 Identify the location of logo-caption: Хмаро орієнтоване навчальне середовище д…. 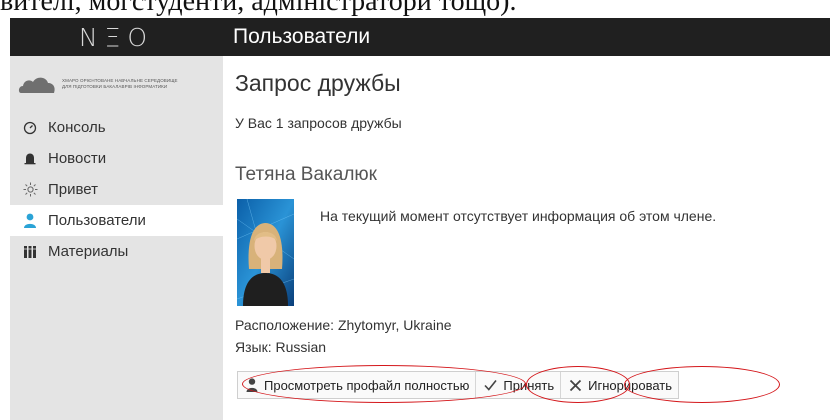
(120, 83).